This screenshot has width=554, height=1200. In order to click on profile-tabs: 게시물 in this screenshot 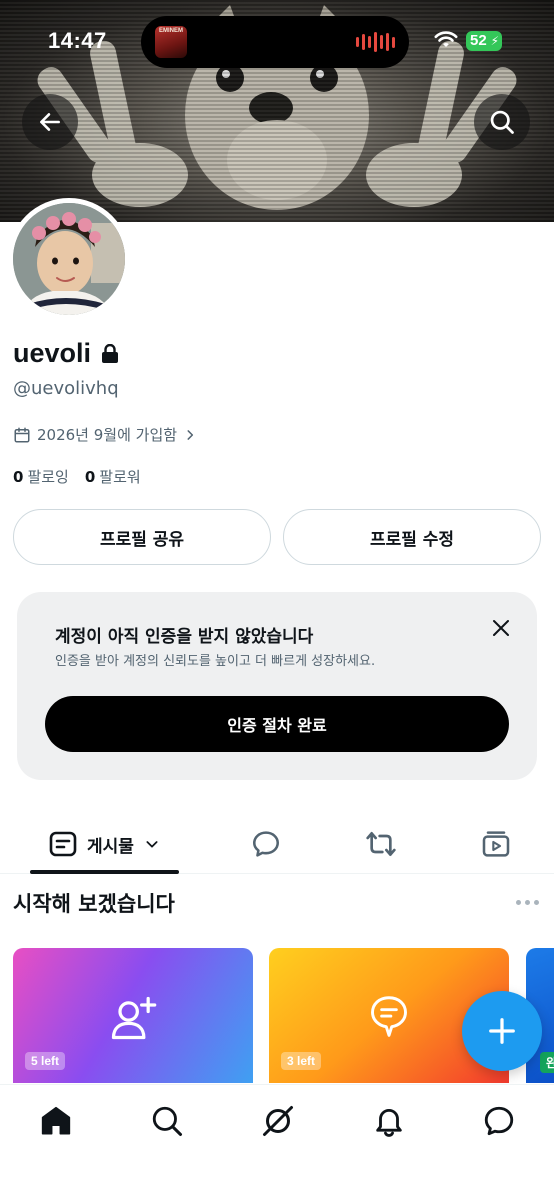, I will do `click(277, 844)`.